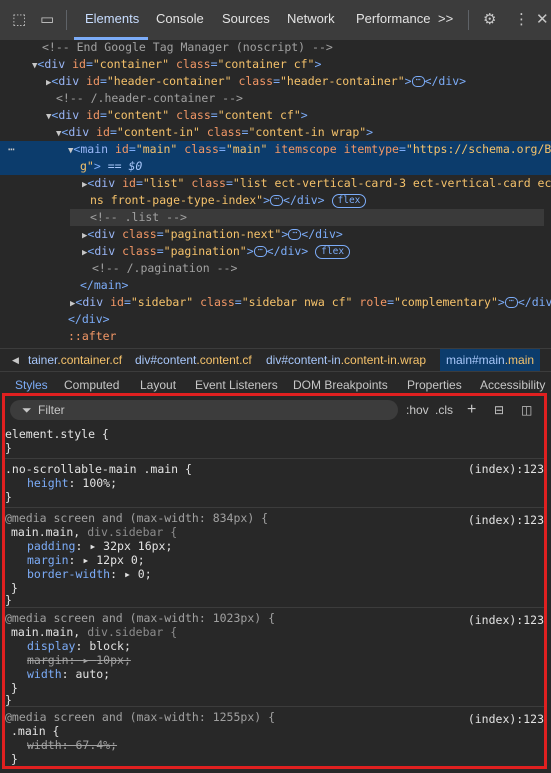 Image resolution: width=551 pixels, height=773 pixels. I want to click on breadcrumb-item: div#content-in.content-in.wrap, so click(346, 360).